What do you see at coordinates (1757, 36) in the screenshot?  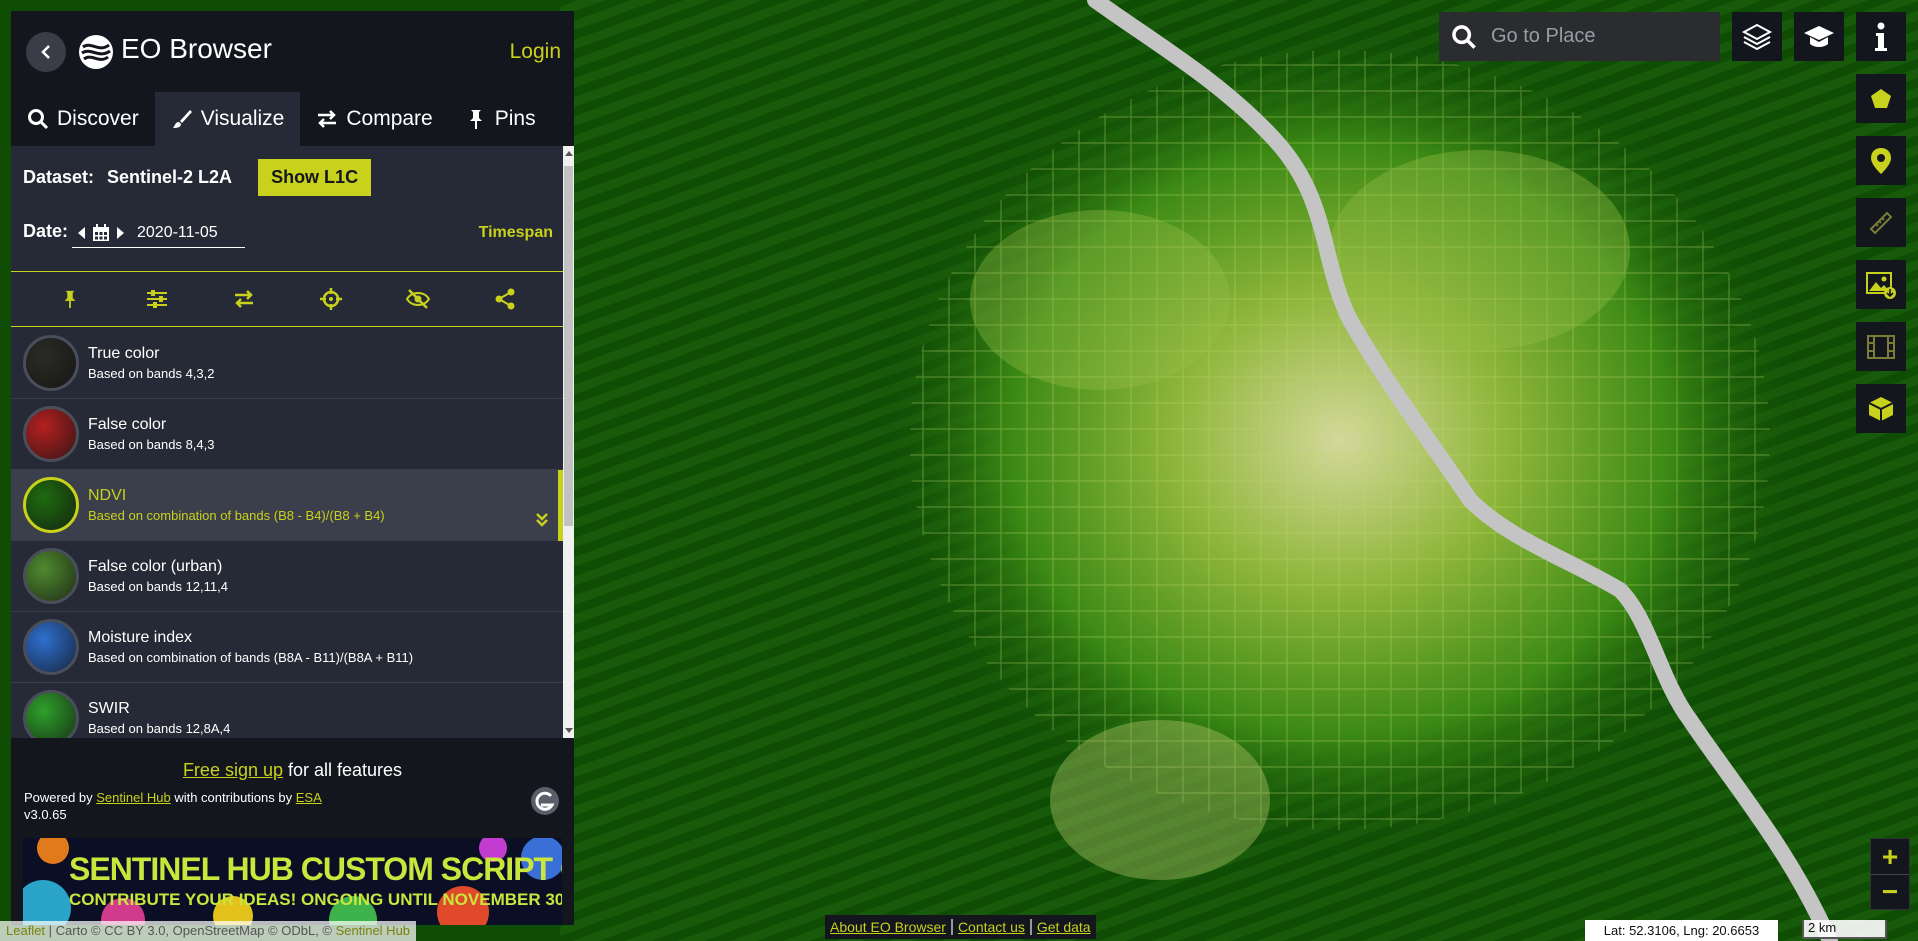 I see `layers-button` at bounding box center [1757, 36].